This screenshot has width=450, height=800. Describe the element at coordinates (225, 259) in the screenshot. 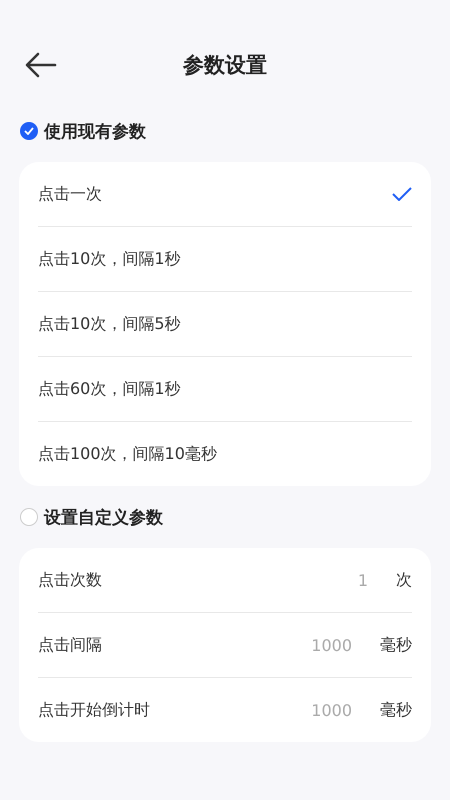

I see `option-item: 点击10次，间隔1秒` at that location.